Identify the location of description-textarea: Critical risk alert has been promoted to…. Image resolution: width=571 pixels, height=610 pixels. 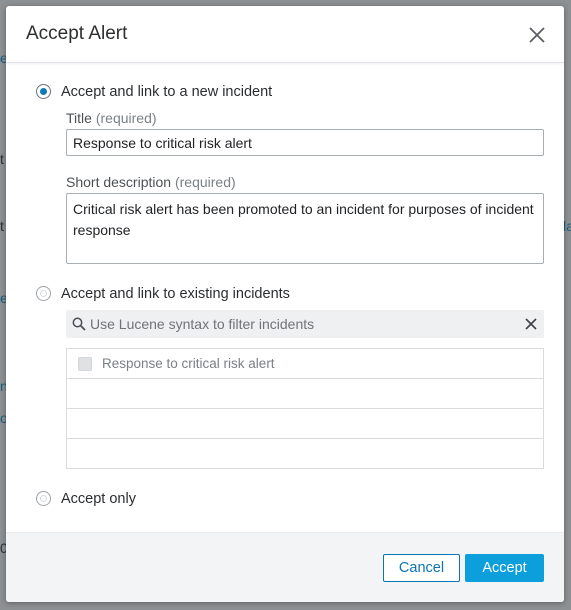
(305, 228).